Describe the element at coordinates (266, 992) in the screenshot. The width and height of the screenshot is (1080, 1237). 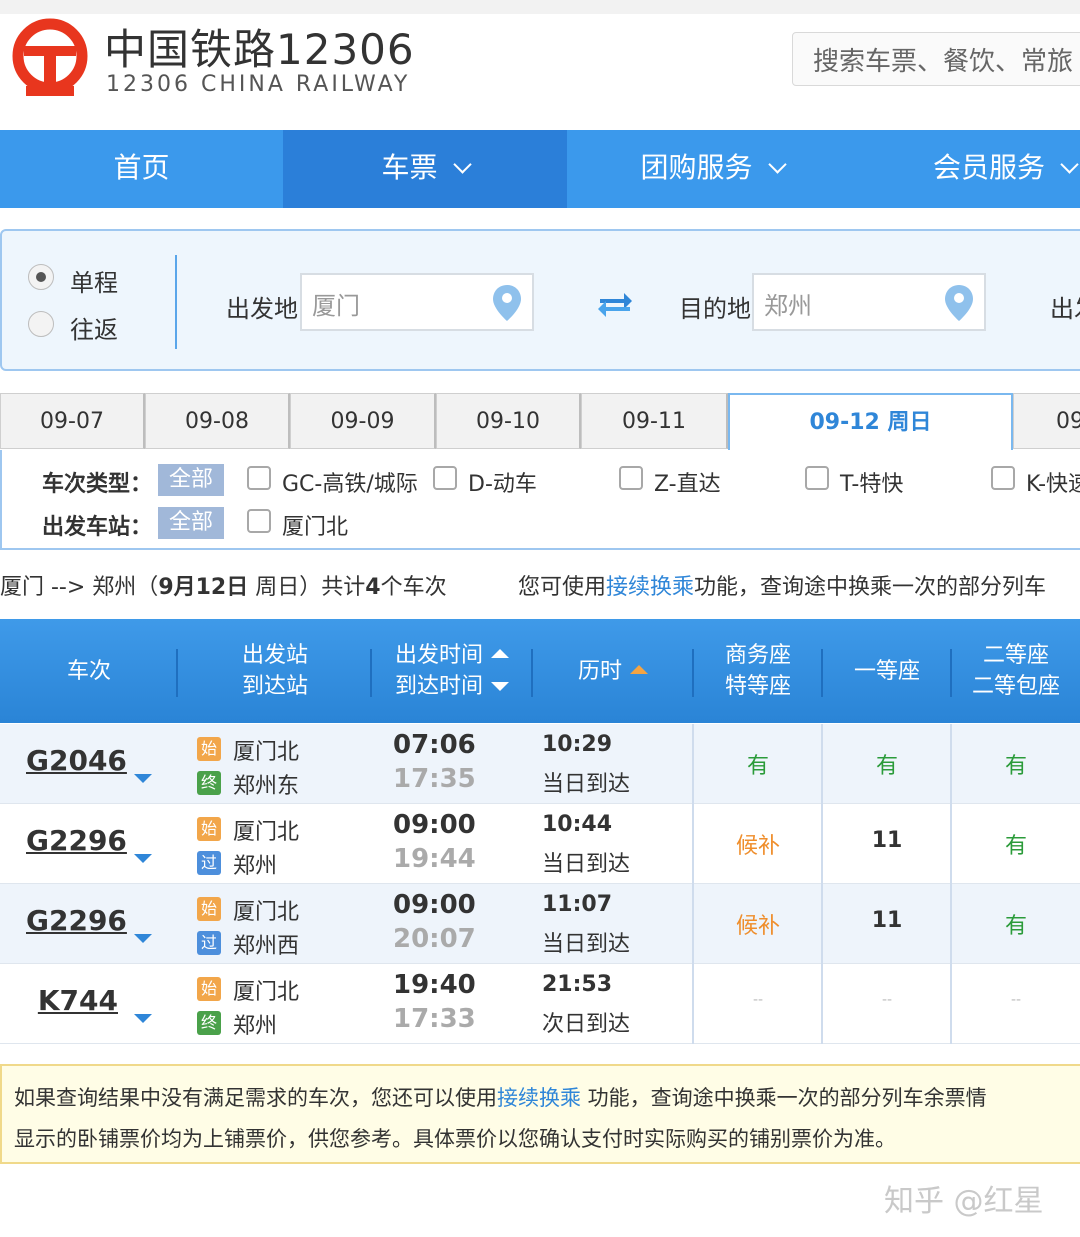
I see `from-station: 厦门北` at that location.